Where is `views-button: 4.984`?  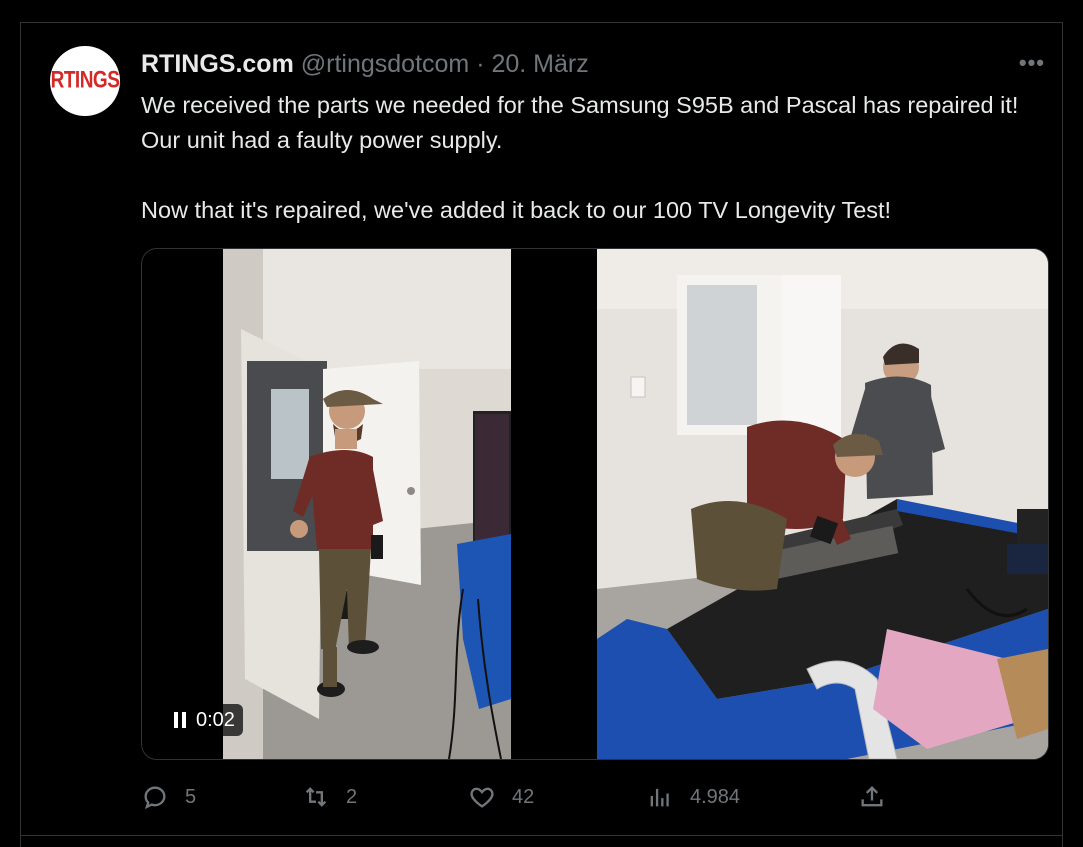
views-button: 4.984 is located at coordinates (693, 797).